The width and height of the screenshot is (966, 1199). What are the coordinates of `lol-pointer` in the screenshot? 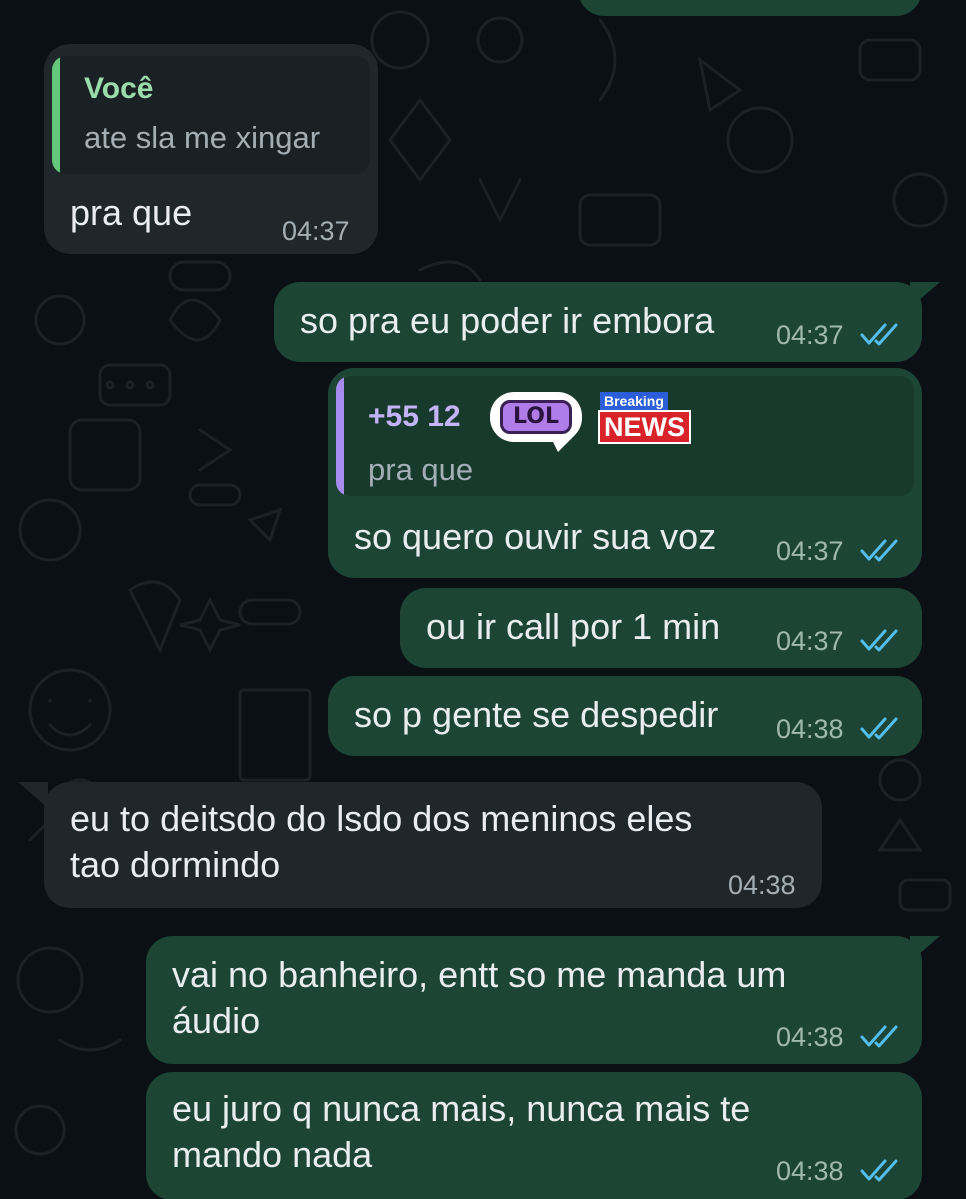 It's located at (562, 444).